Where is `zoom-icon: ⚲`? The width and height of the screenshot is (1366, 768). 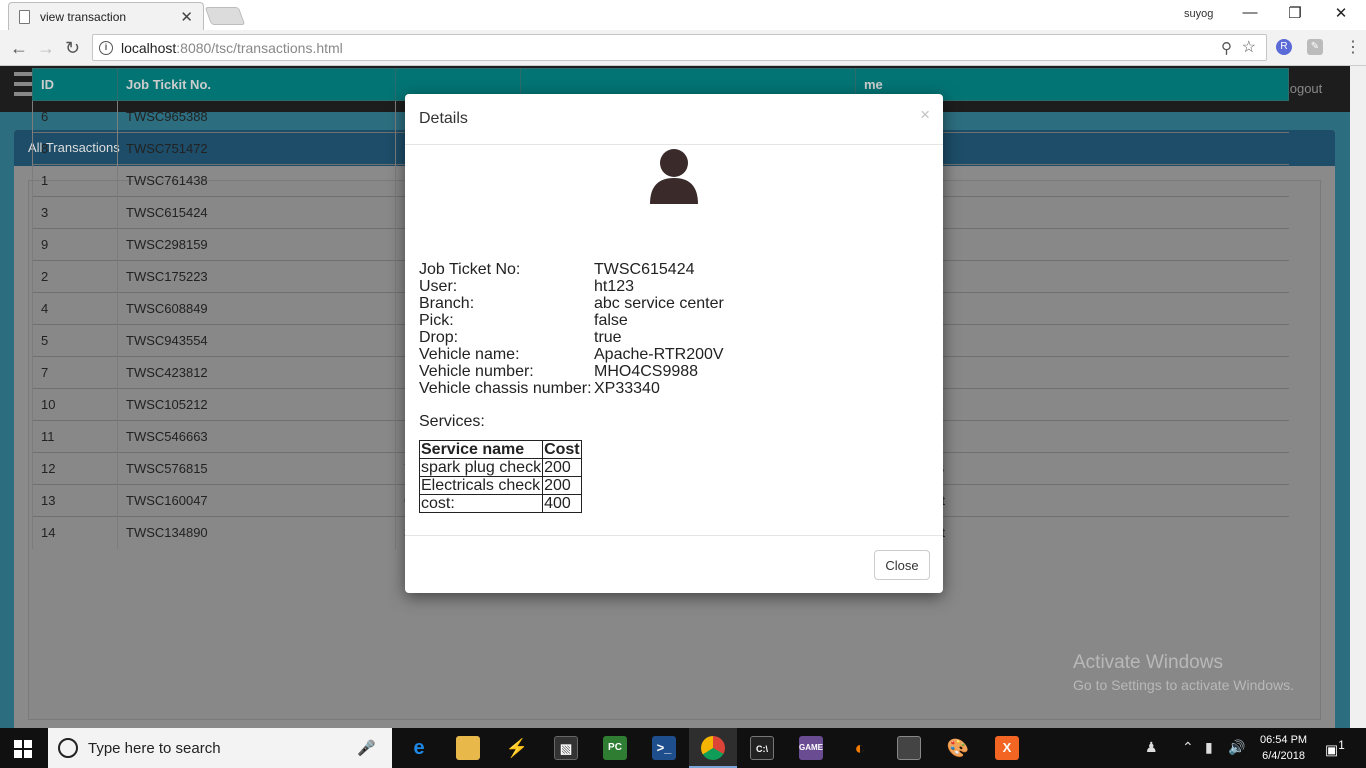
zoom-icon: ⚲ is located at coordinates (1226, 48).